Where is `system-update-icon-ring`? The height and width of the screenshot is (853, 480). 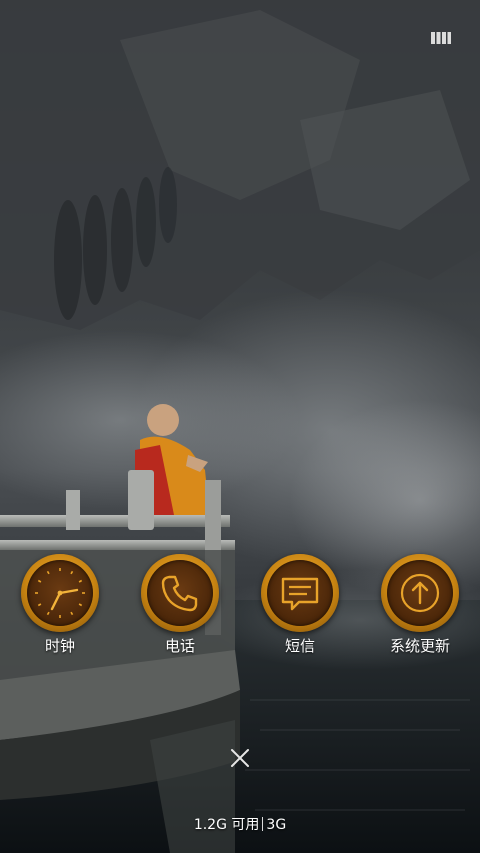
system-update-icon-ring is located at coordinates (420, 593).